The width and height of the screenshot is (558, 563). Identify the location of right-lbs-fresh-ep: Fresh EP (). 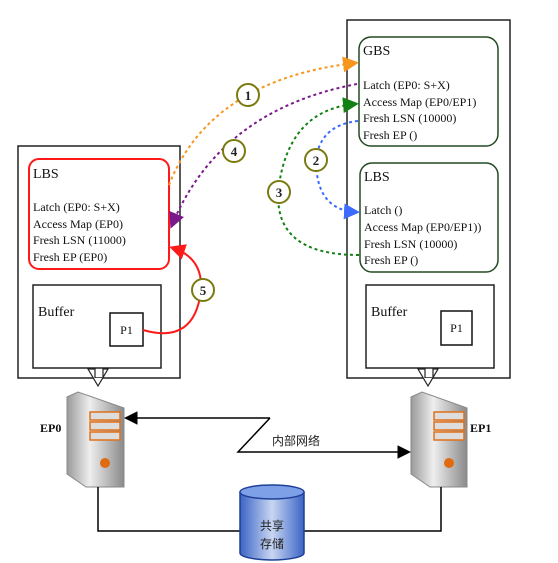
(391, 260).